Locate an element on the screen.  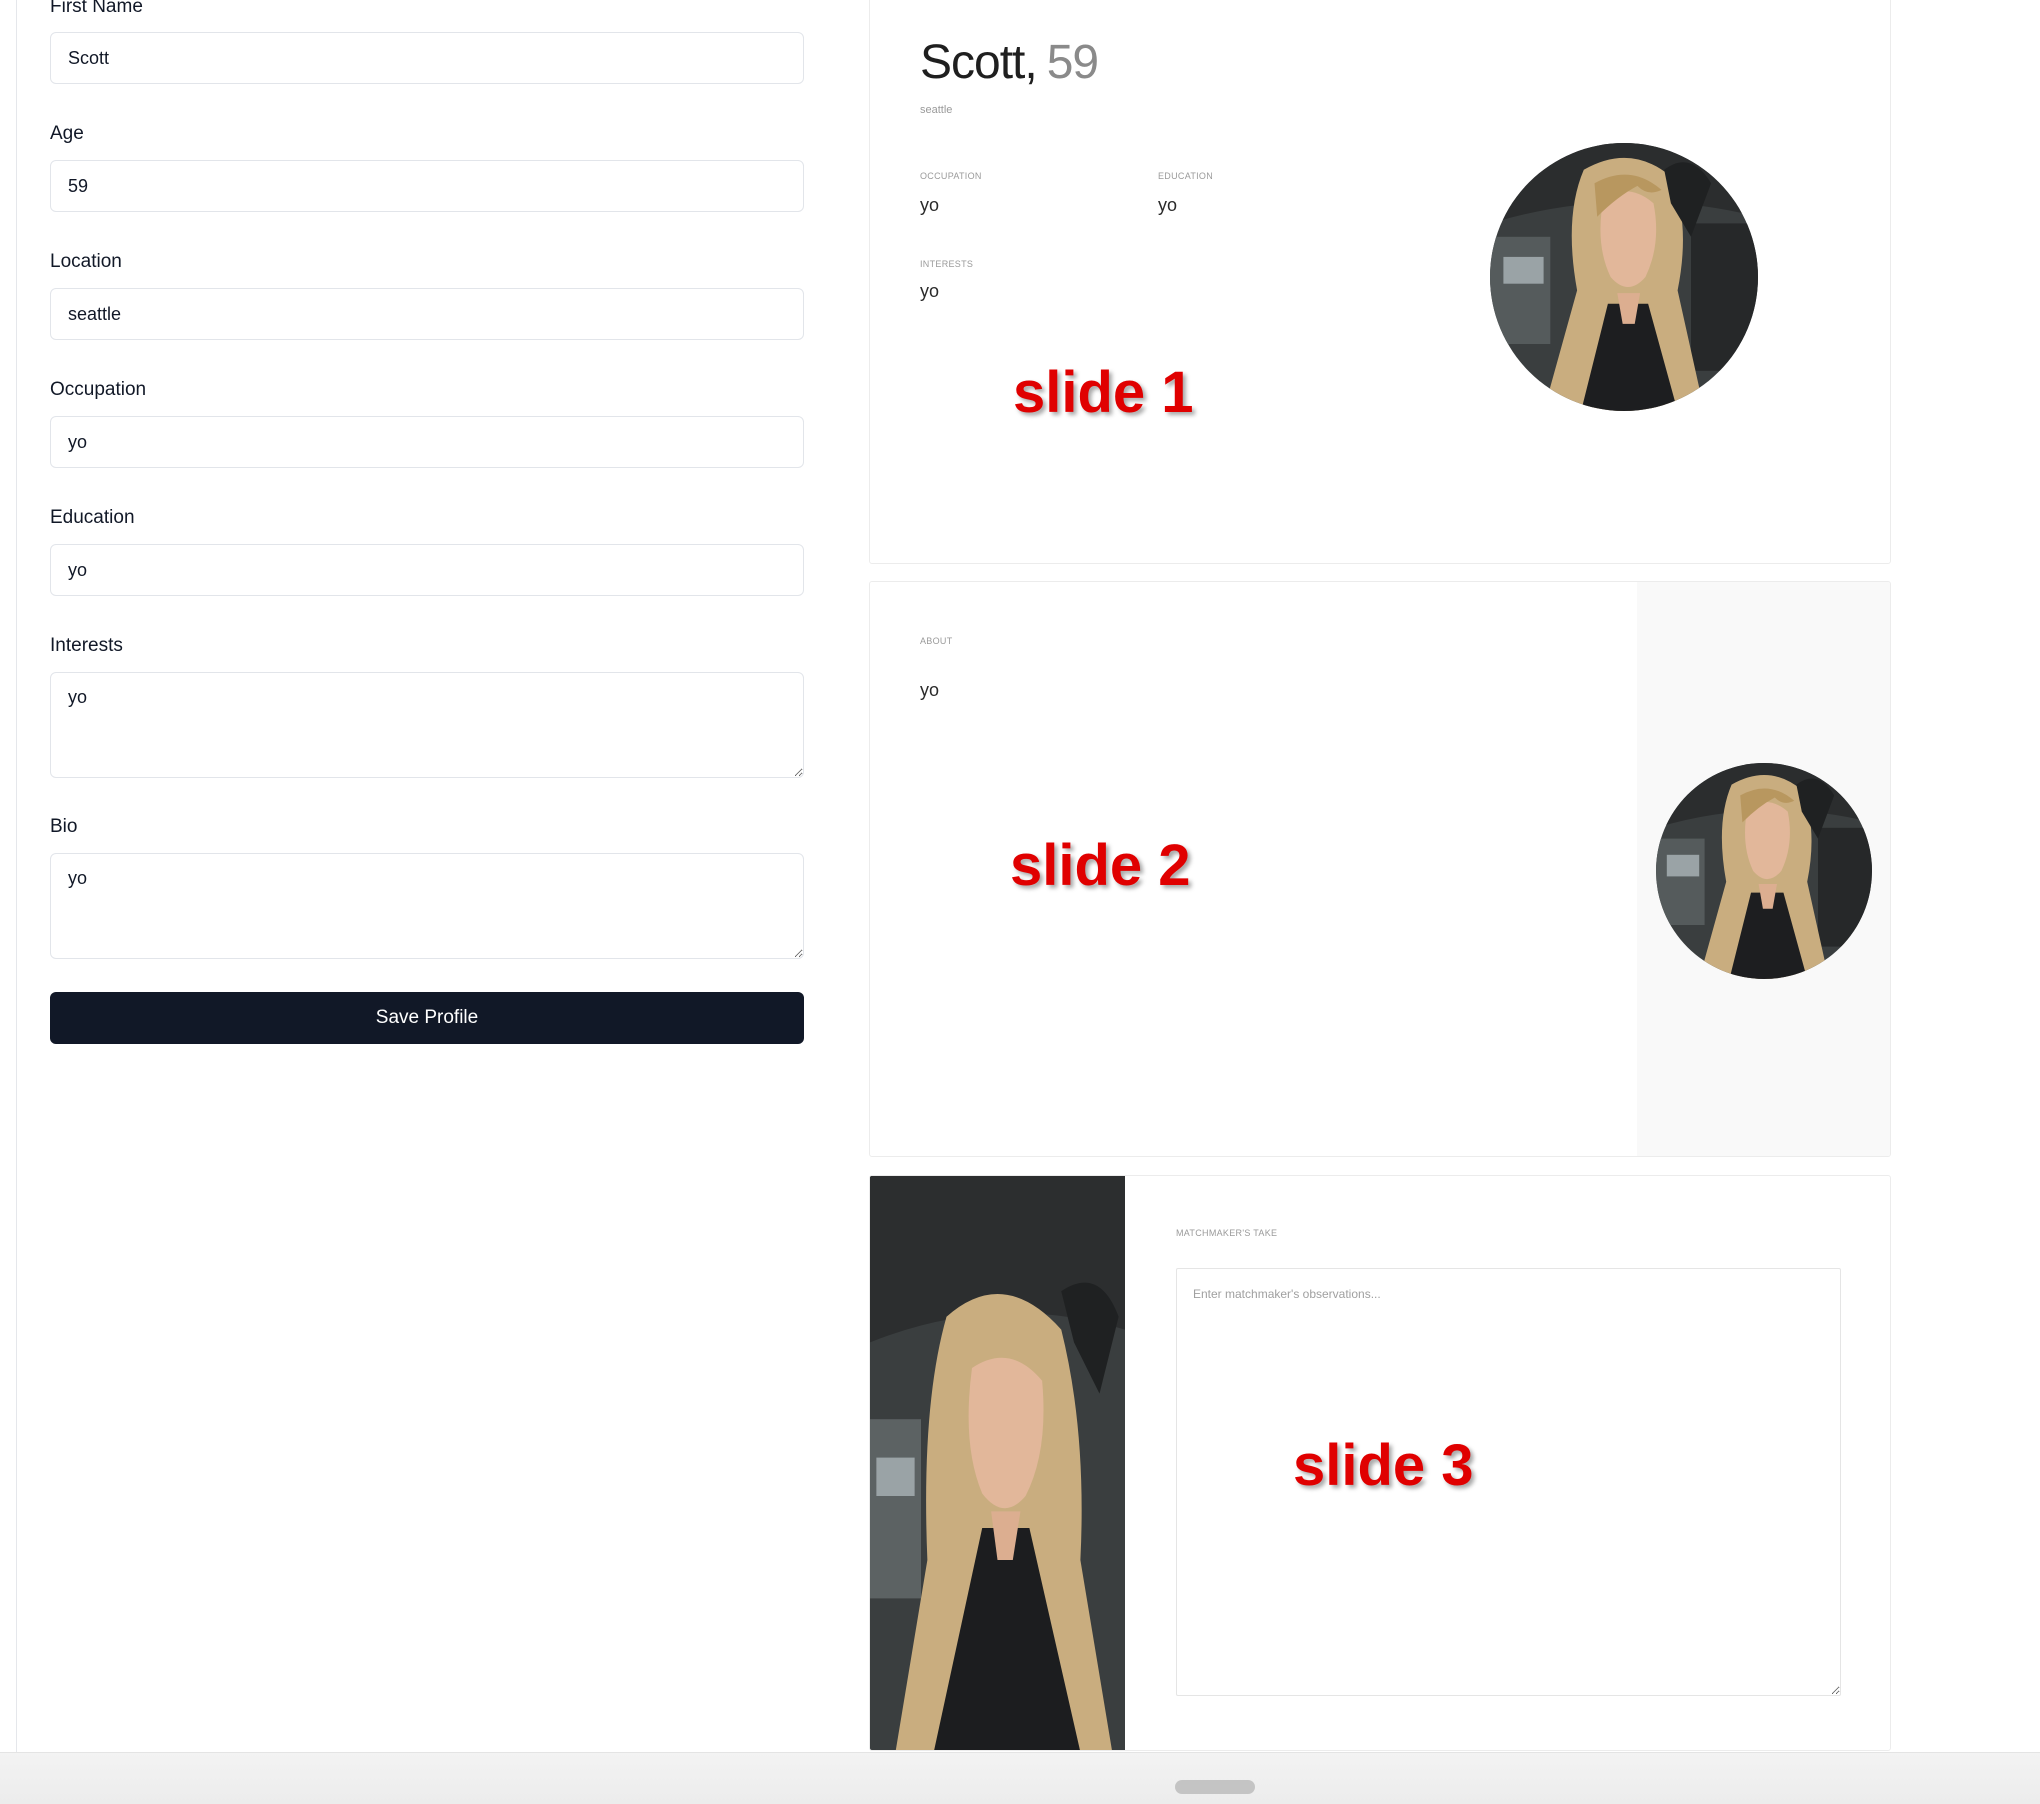
left-divider is located at coordinates (16, 880).